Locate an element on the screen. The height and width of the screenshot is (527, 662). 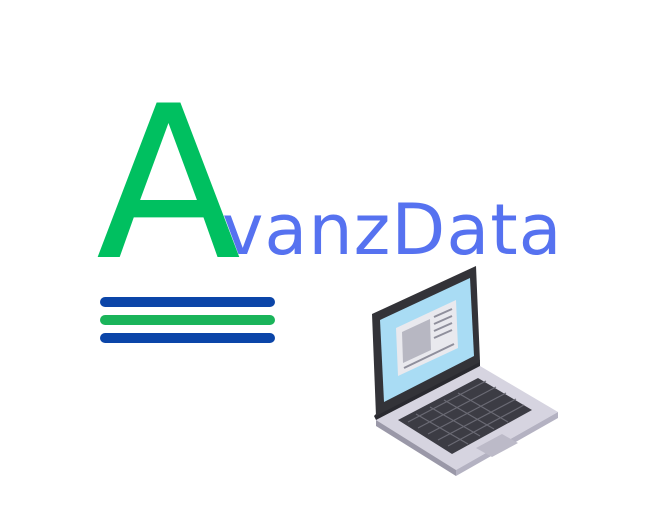
logo-wordmark: vanzData is located at coordinates (392, 230).